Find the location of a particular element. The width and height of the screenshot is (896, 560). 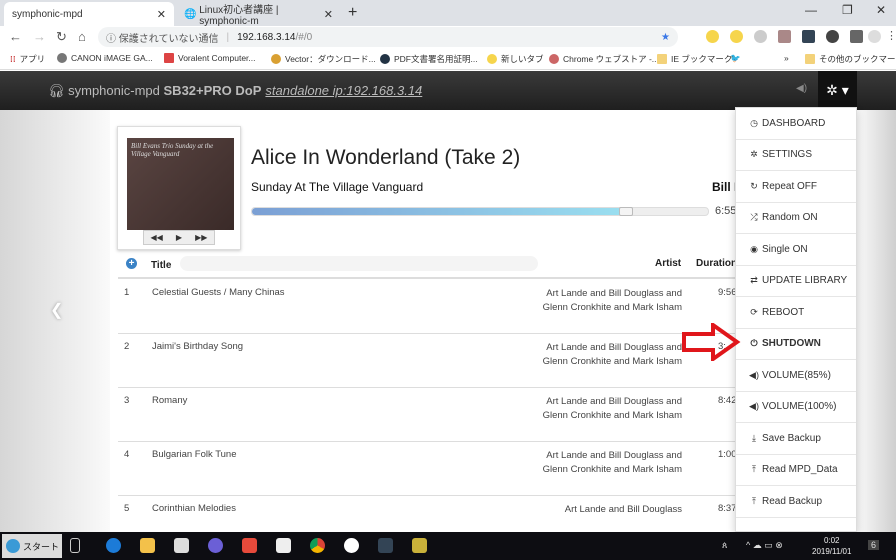

prev-panel is located at coordinates (55, 321).